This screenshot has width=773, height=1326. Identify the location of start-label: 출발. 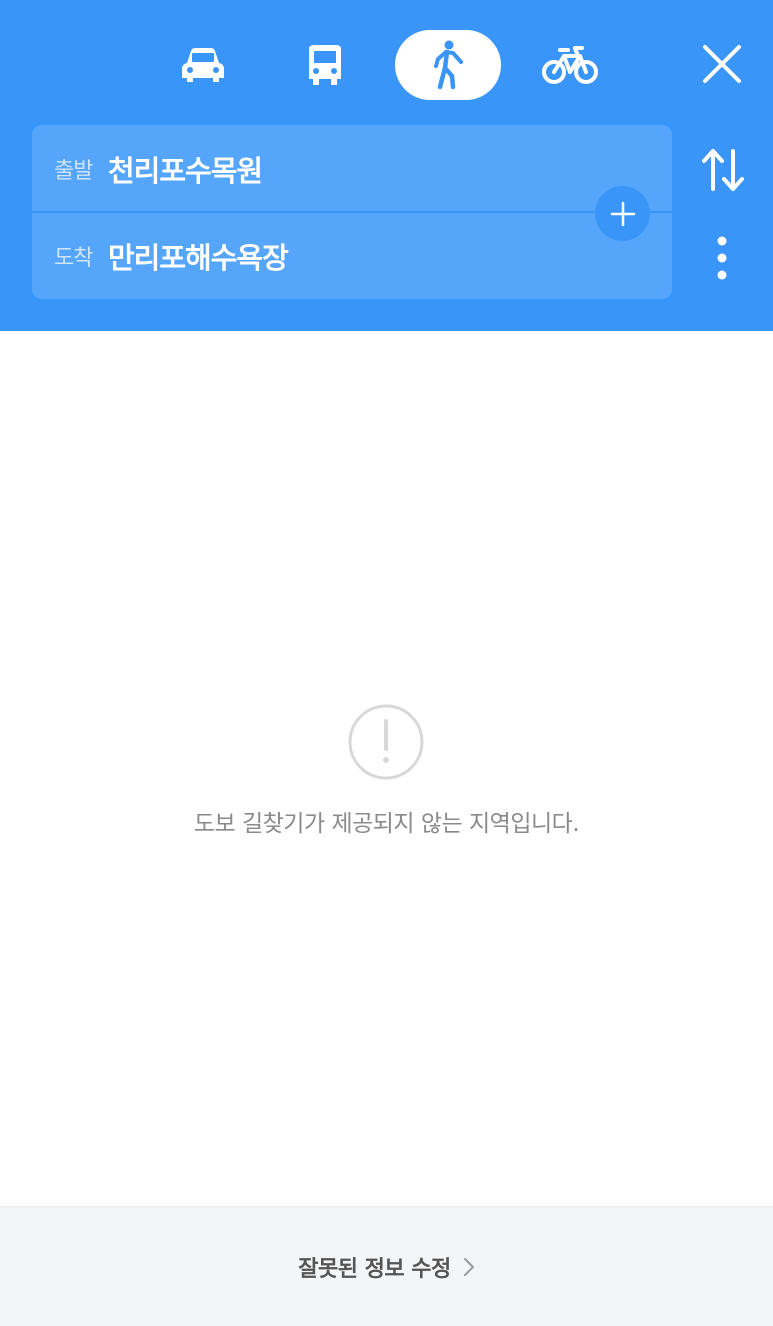
(73, 171).